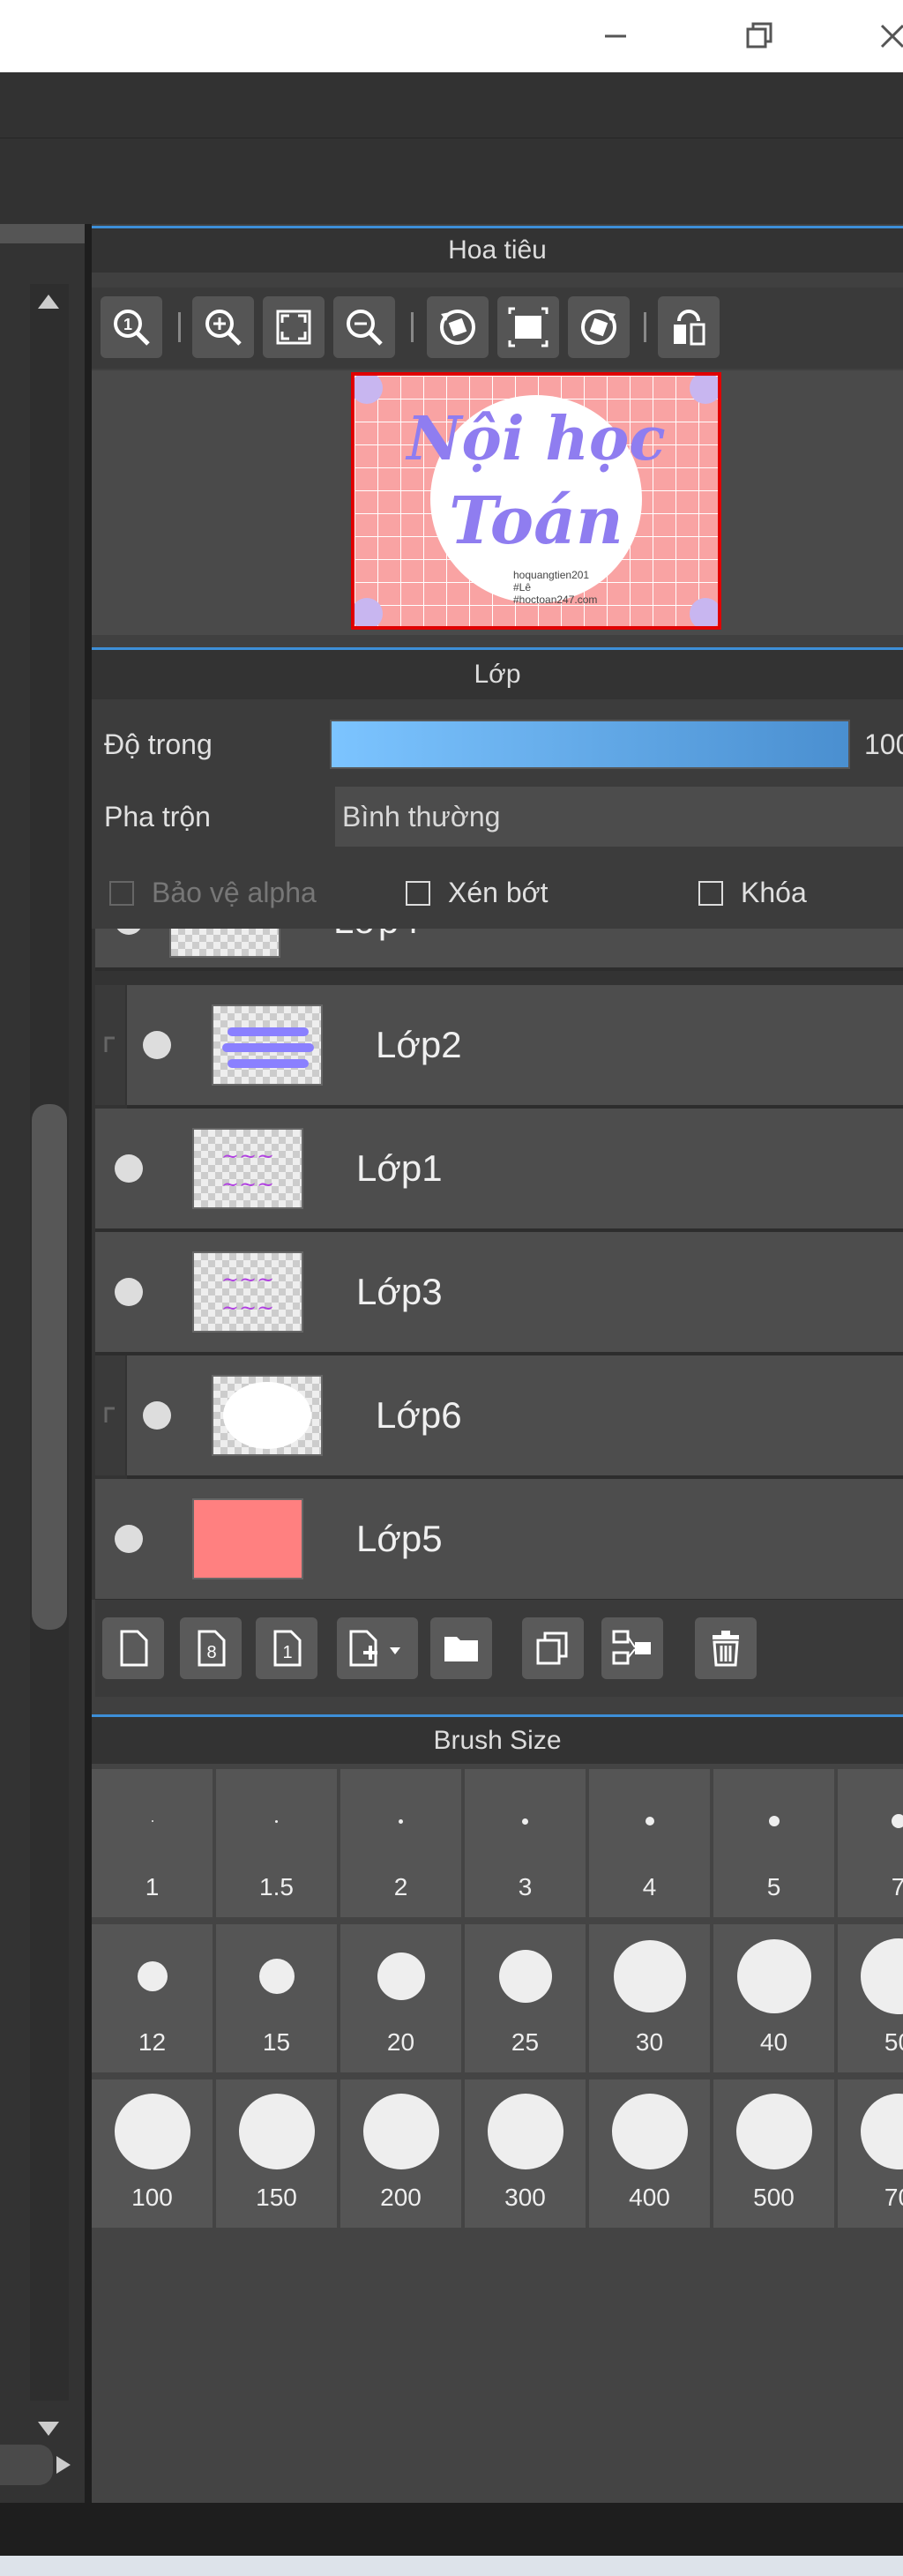  What do you see at coordinates (773, 1843) in the screenshot?
I see `brush-size-cell: 5` at bounding box center [773, 1843].